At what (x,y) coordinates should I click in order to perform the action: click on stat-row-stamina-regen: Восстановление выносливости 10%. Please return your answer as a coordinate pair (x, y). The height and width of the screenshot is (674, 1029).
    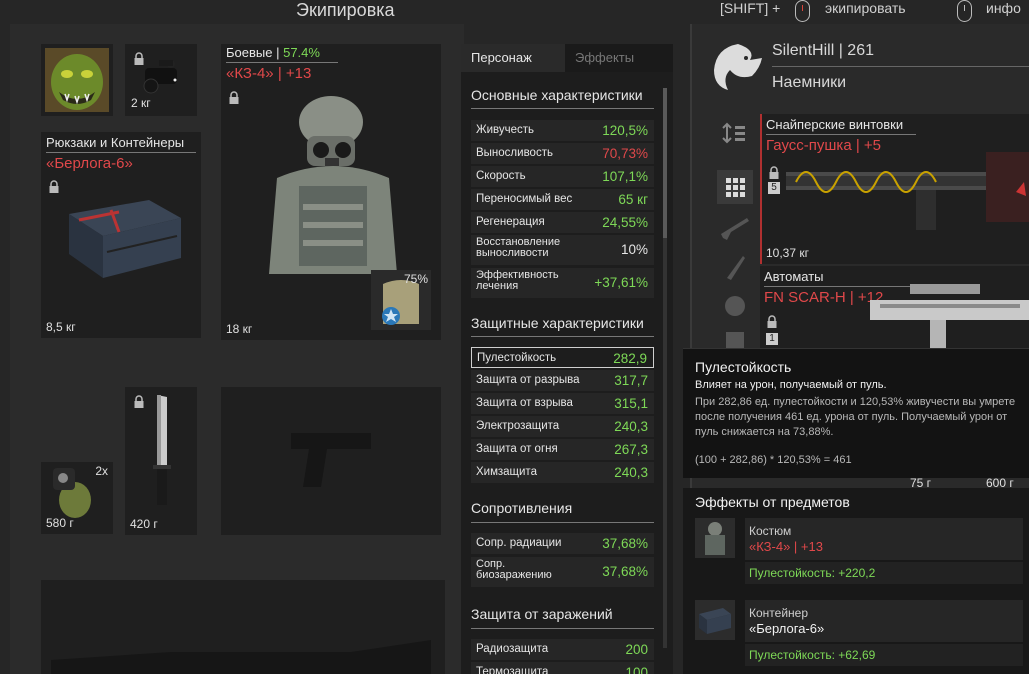
    Looking at the image, I should click on (562, 250).